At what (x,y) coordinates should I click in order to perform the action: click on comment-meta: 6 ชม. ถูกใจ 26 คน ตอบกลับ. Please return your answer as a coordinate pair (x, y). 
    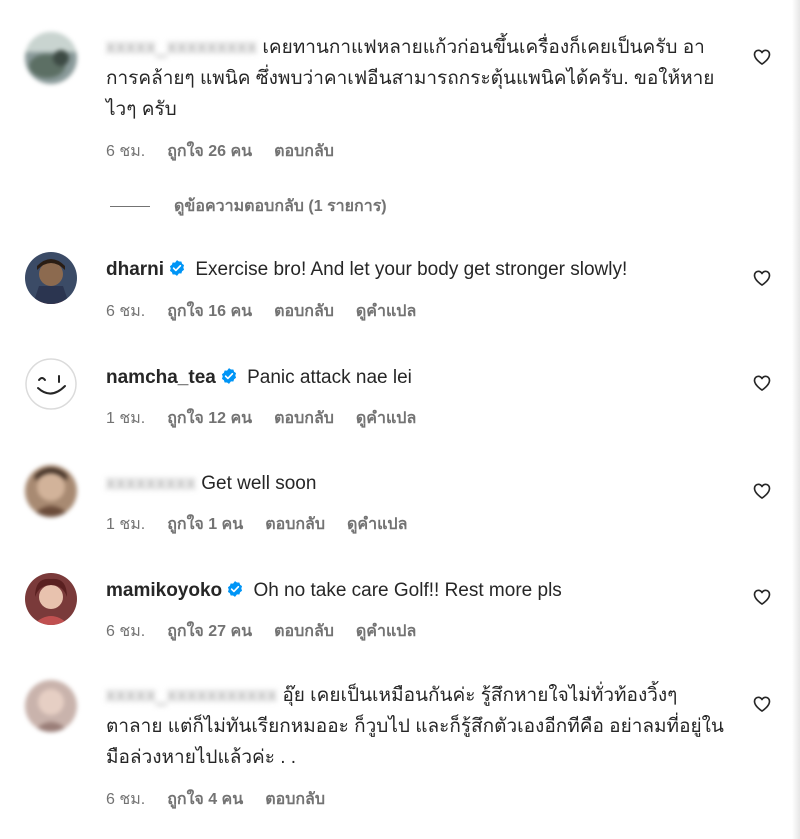
    Looking at the image, I should click on (220, 151).